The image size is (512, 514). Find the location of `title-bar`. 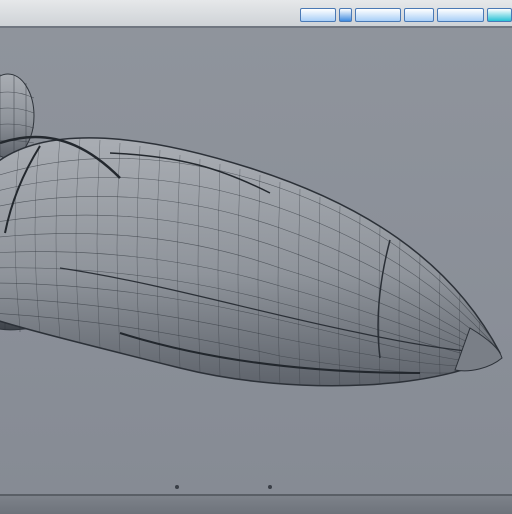

title-bar is located at coordinates (256, 14).